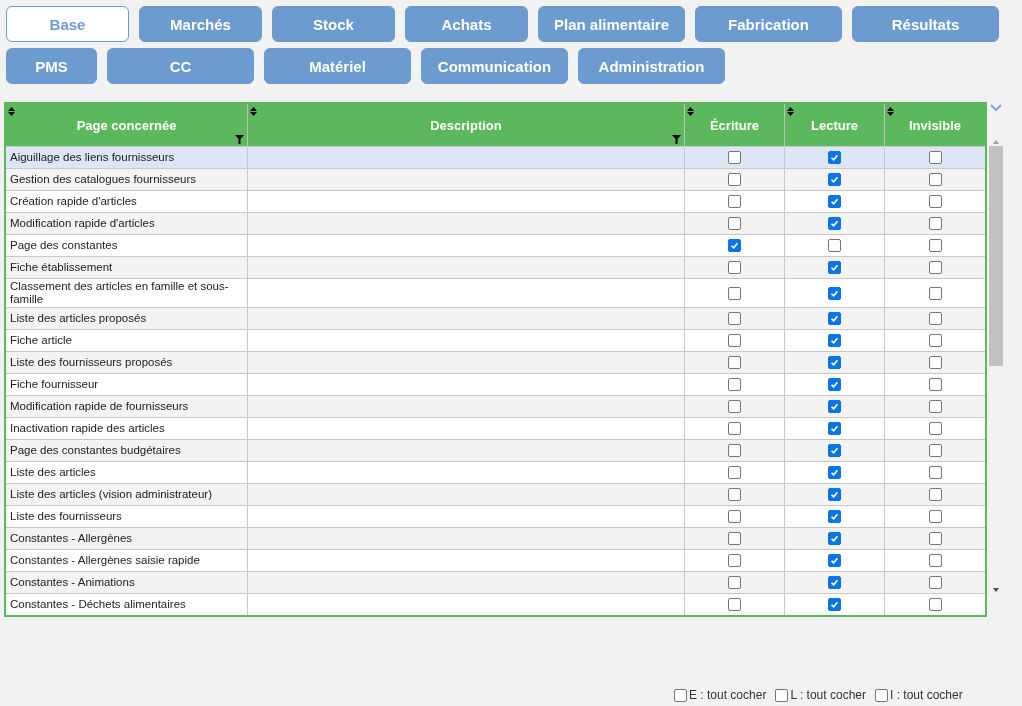 The height and width of the screenshot is (706, 1022). Describe the element at coordinates (495, 292) in the screenshot. I see `table-row: Classement des articles en famille et sous-famille` at that location.